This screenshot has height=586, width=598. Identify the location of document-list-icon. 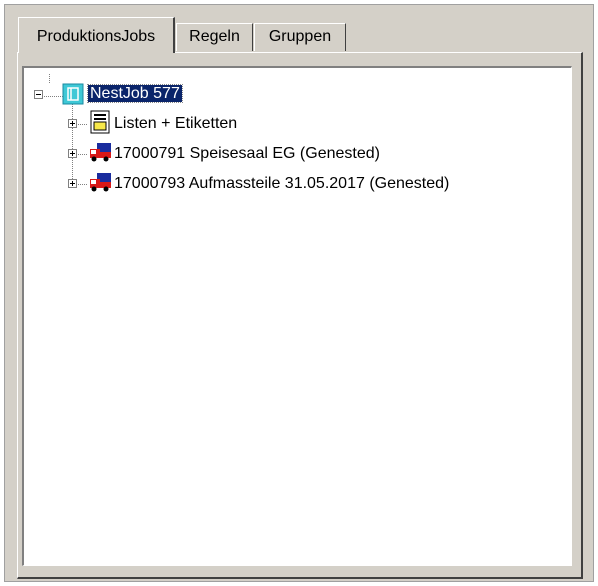
(100, 124).